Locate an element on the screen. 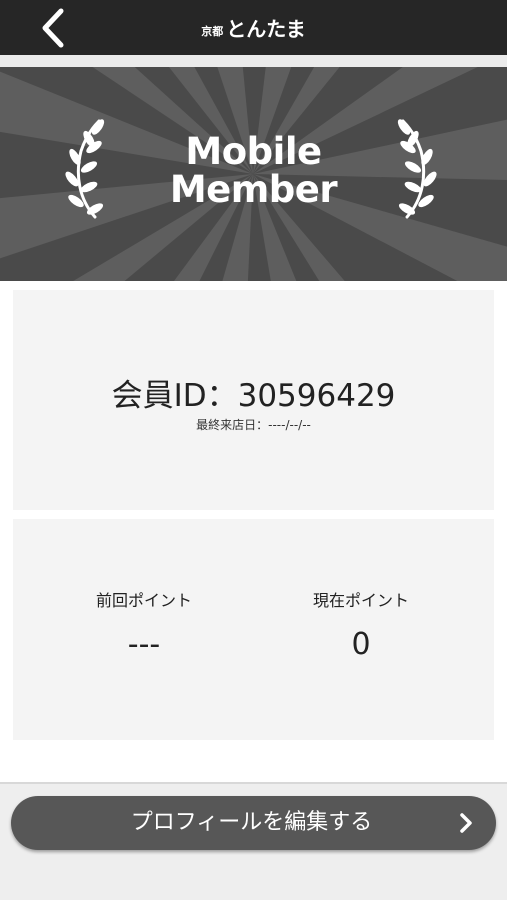 The image size is (507, 900). top-header: 京都 とんたま is located at coordinates (253, 27).